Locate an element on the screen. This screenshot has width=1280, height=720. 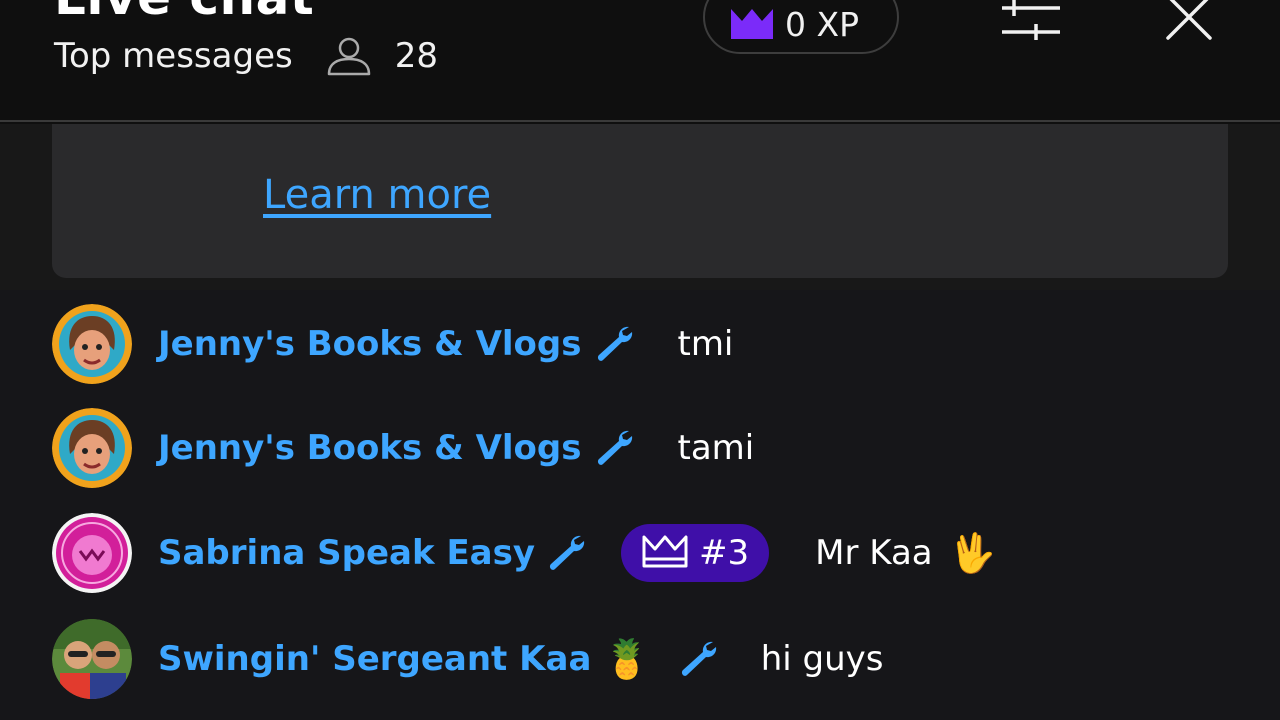
xp-button: 0 XP is located at coordinates (801, 27).